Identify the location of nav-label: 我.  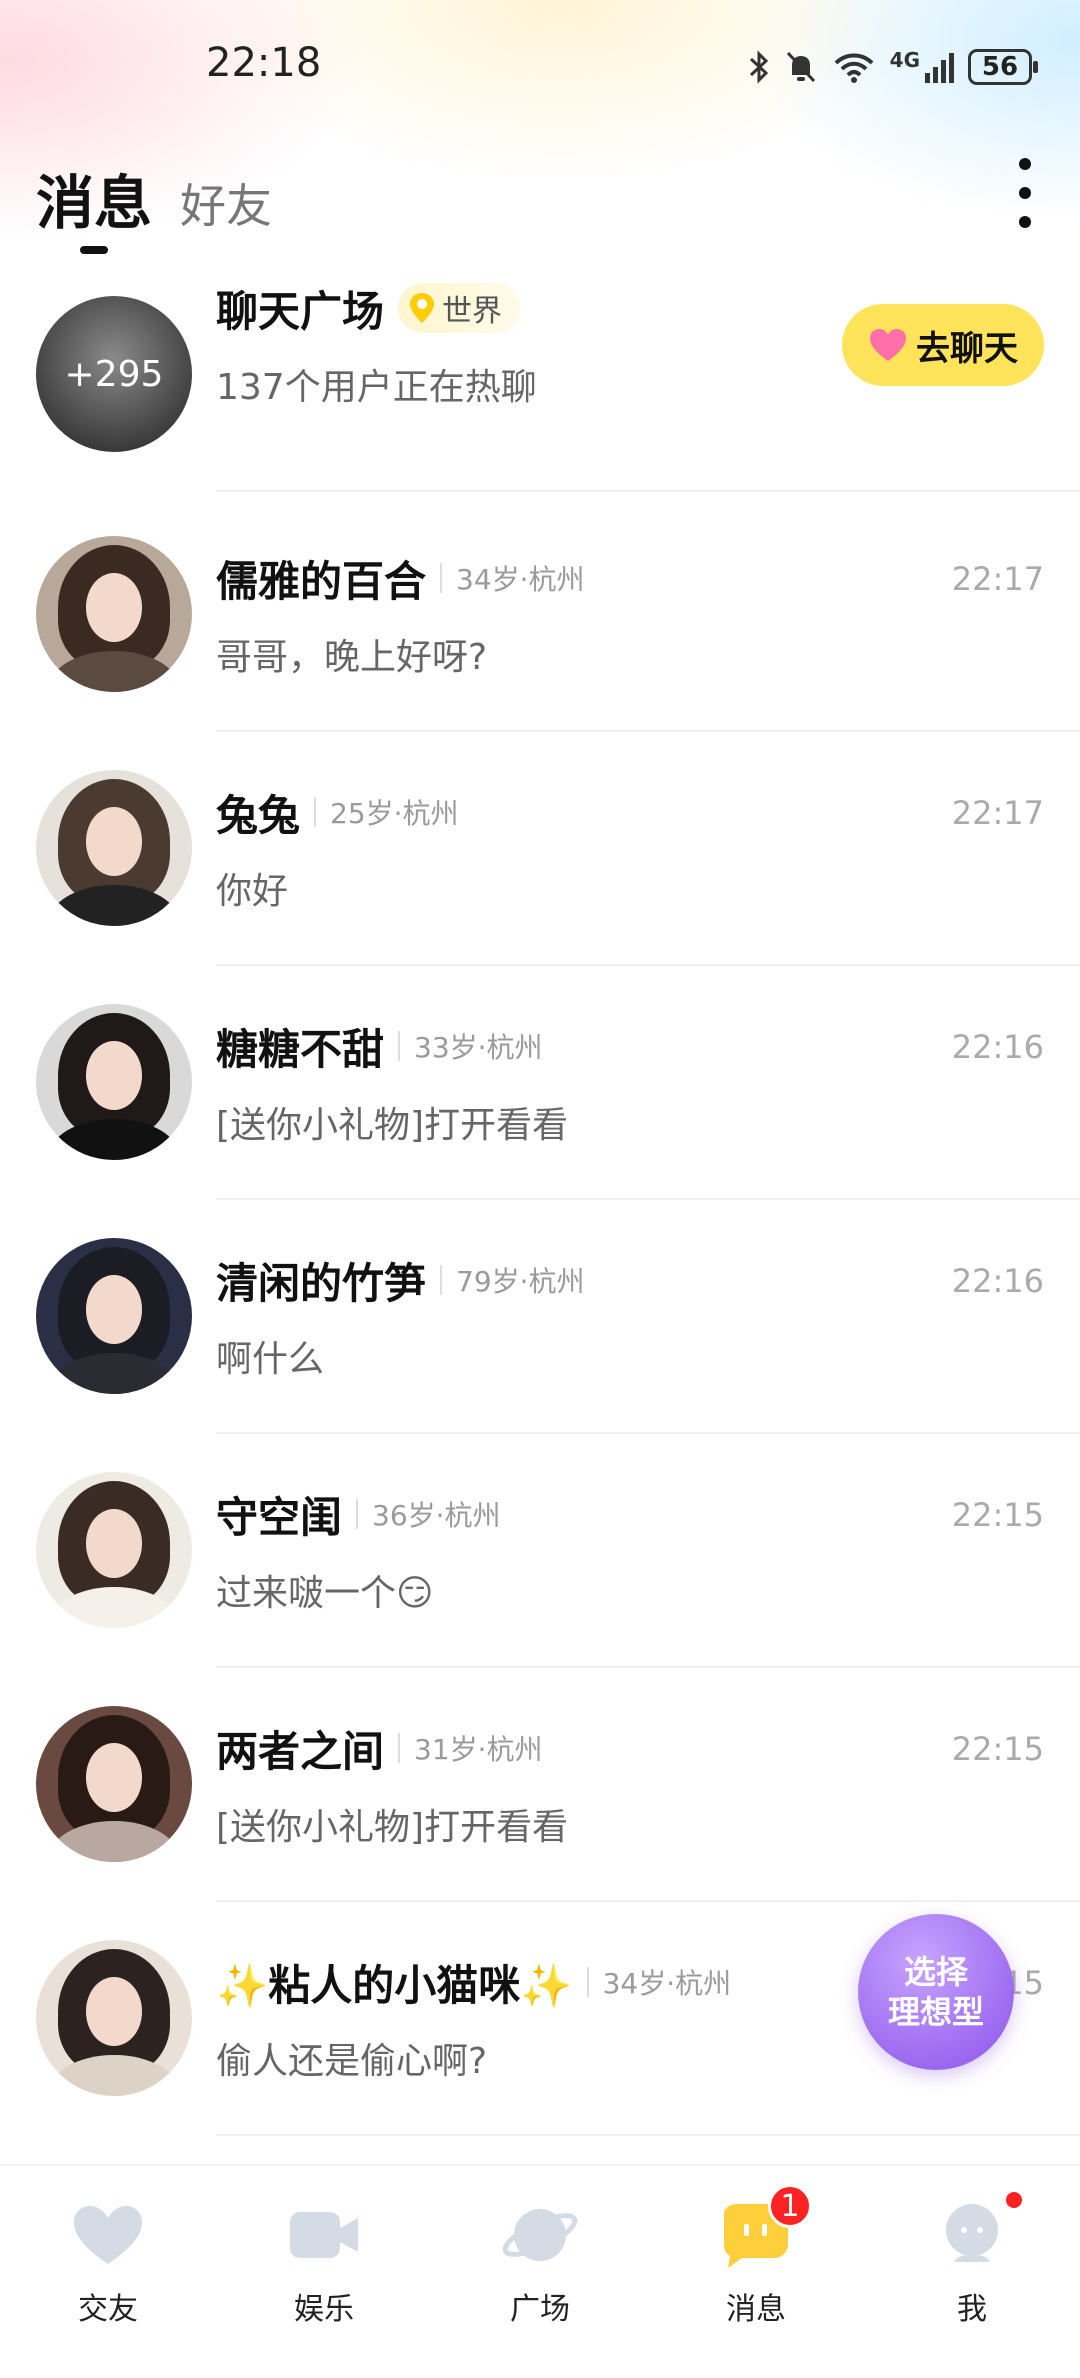
(972, 2309).